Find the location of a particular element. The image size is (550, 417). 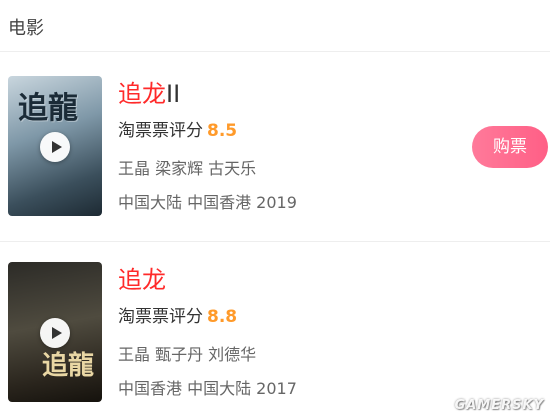

watermark-logo: GAMERSKY is located at coordinates (499, 405).